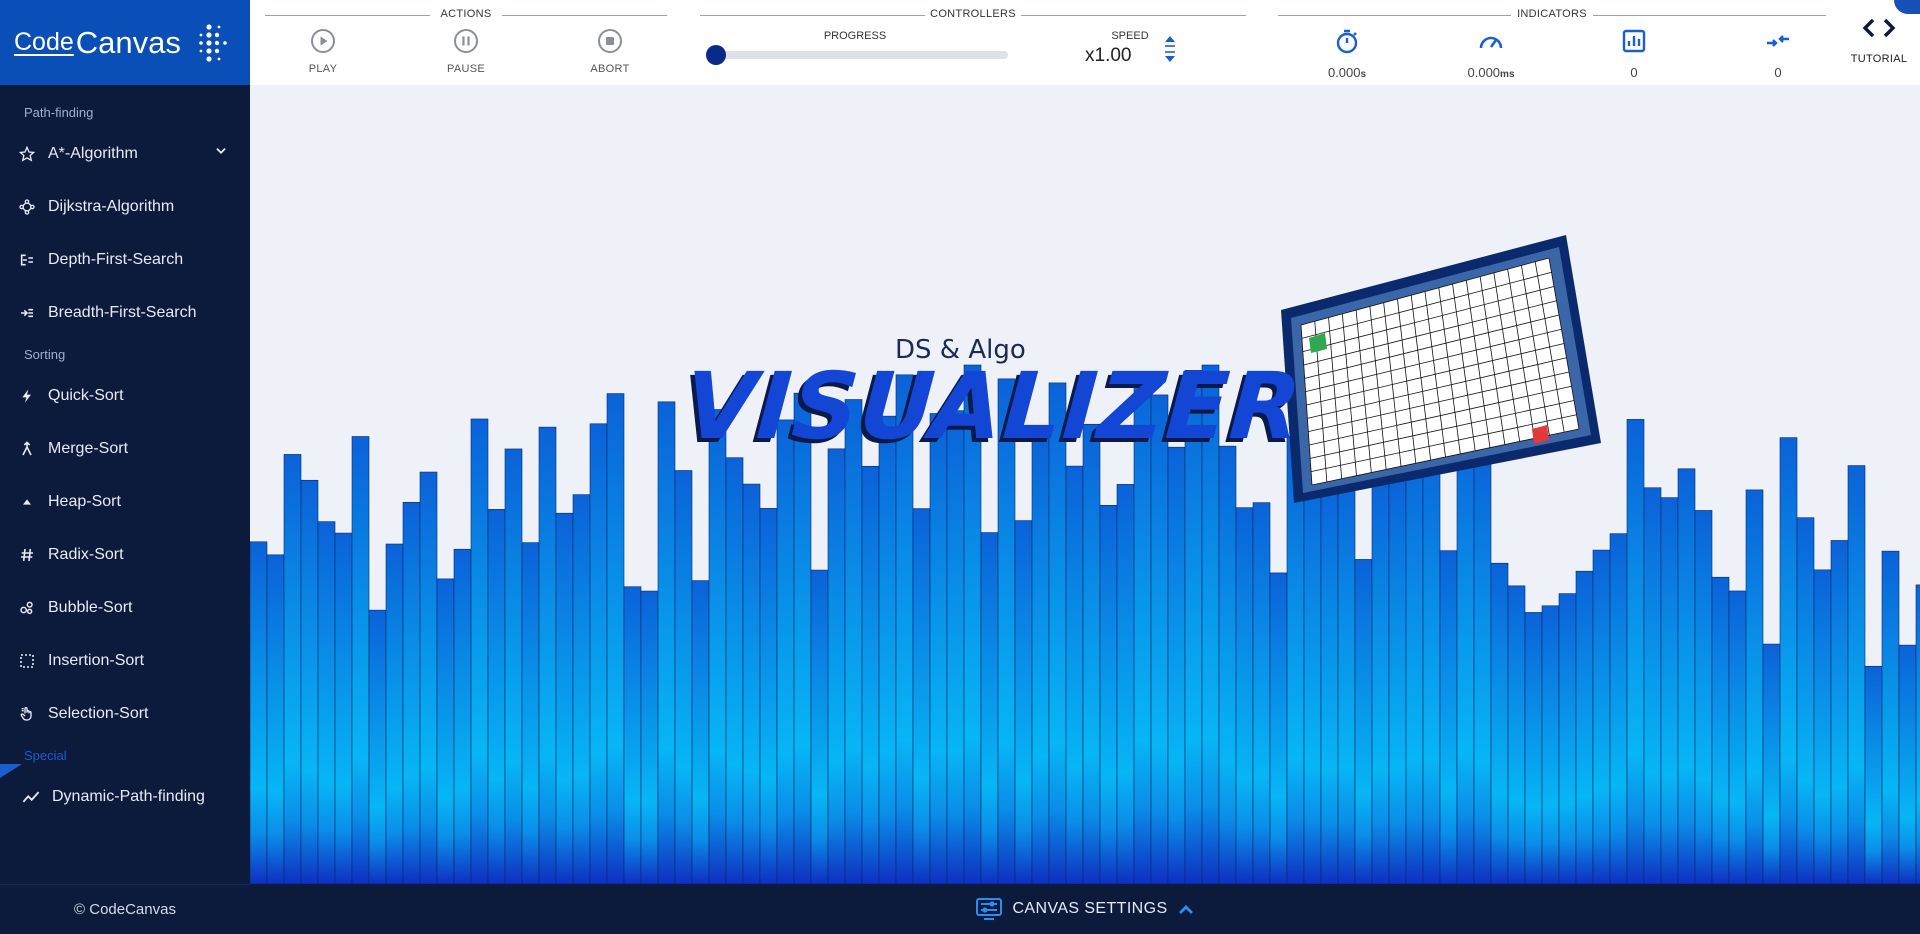 This screenshot has width=1920, height=934. Describe the element at coordinates (1879, 40) in the screenshot. I see `tutorial-button: TUTORIAL` at that location.